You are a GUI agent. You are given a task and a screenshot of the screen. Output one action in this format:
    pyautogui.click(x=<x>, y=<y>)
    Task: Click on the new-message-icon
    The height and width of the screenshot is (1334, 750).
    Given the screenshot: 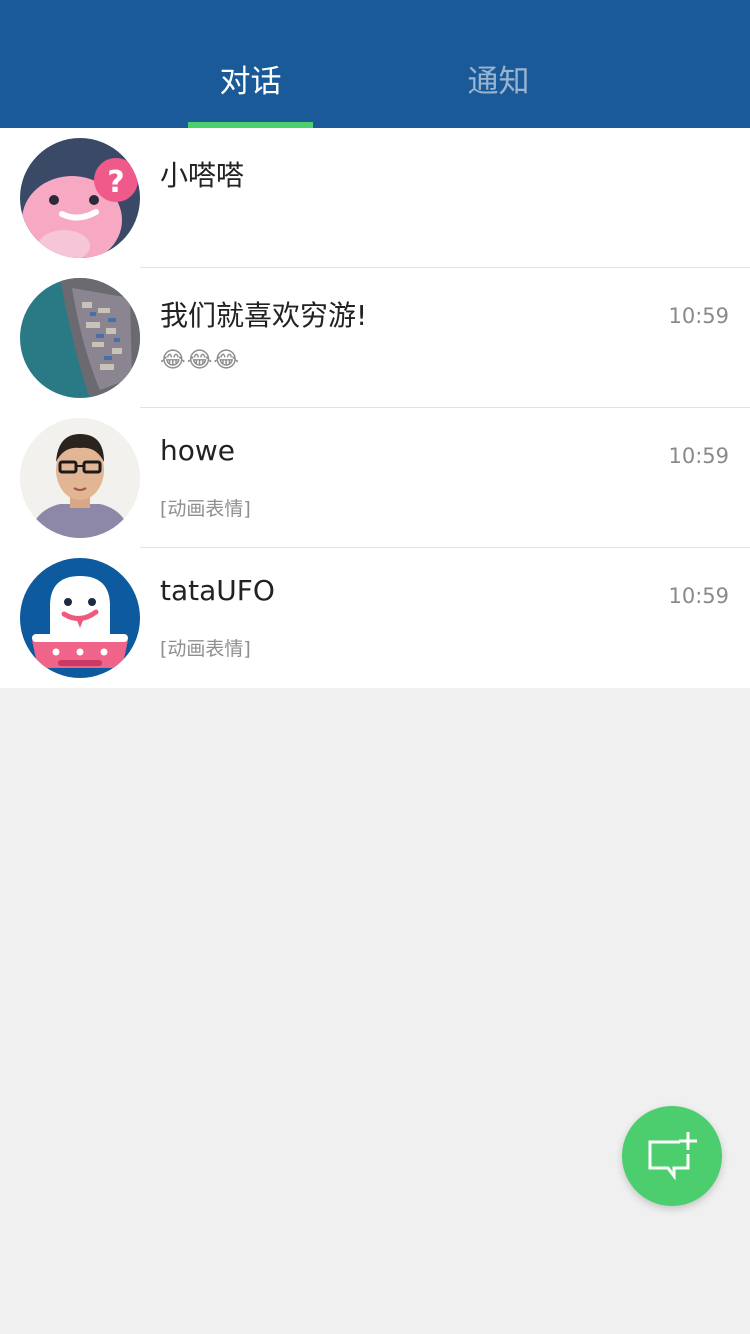 What is the action you would take?
    pyautogui.click(x=672, y=1156)
    